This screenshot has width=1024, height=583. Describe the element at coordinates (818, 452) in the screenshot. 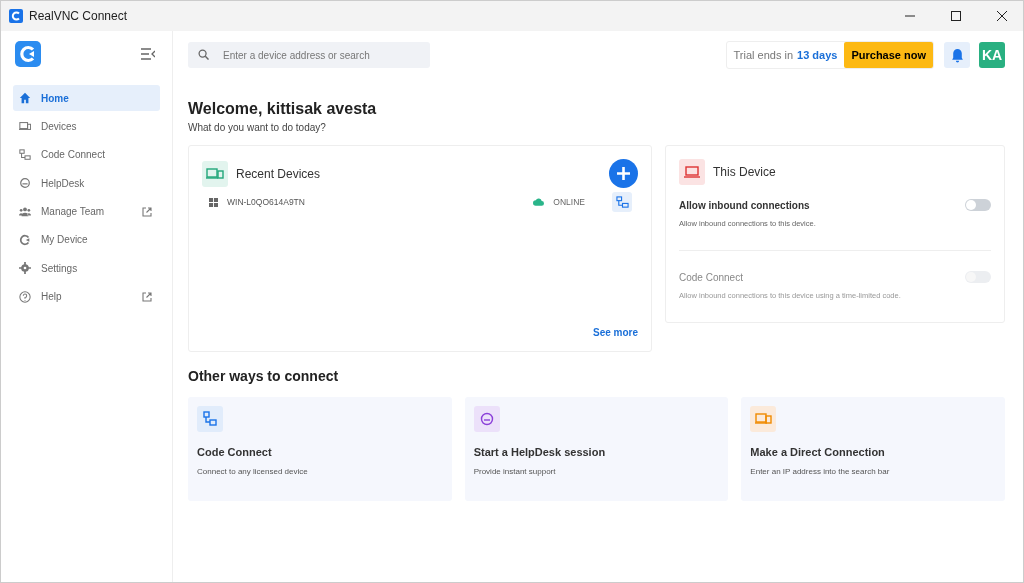

I see `option-title: Make a Direct Connection` at that location.